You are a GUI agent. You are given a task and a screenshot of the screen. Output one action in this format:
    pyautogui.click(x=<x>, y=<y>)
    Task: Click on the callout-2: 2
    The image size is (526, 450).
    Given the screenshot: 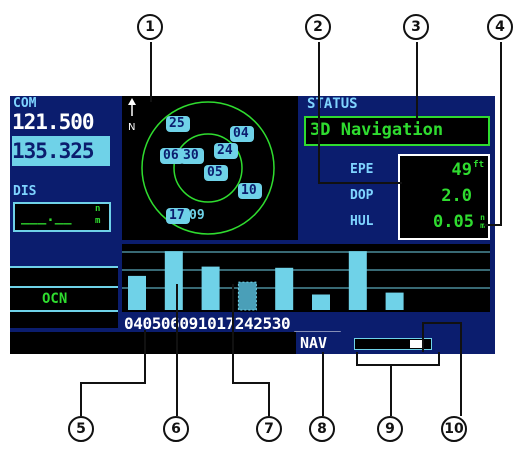 What is the action you would take?
    pyautogui.click(x=318, y=27)
    